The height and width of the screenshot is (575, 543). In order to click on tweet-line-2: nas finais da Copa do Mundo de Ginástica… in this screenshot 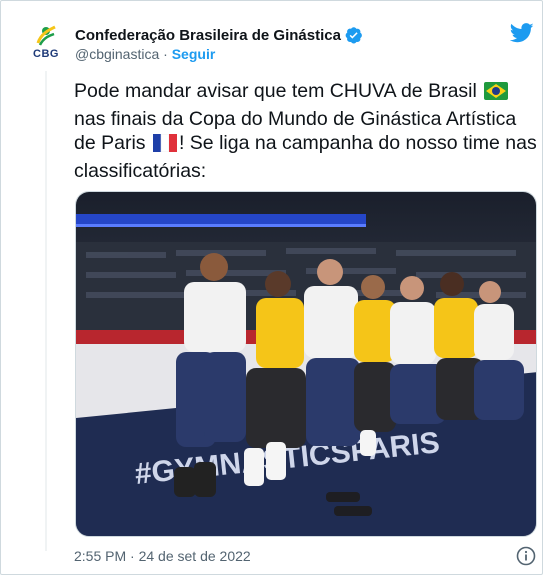, I will do `click(295, 118)`.